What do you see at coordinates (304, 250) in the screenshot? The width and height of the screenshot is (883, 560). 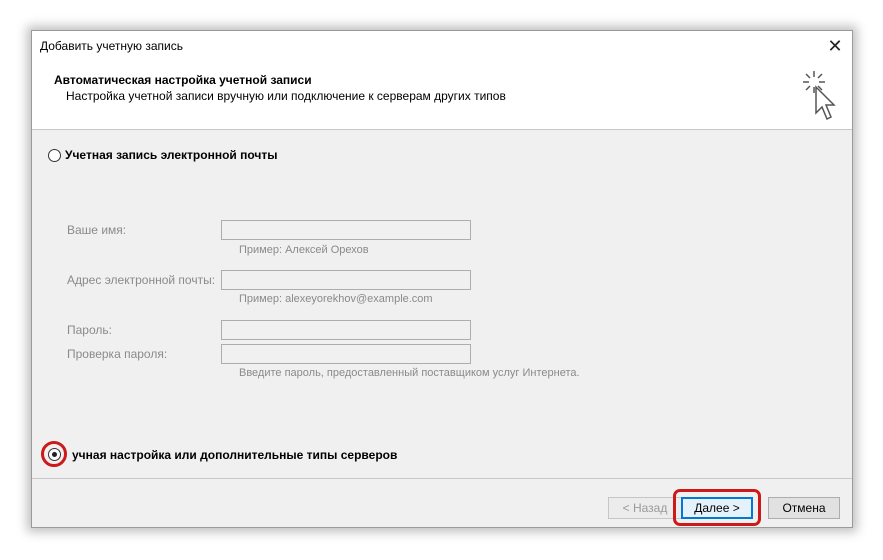 I see `name-hint: Пример: Алексей Орехов` at bounding box center [304, 250].